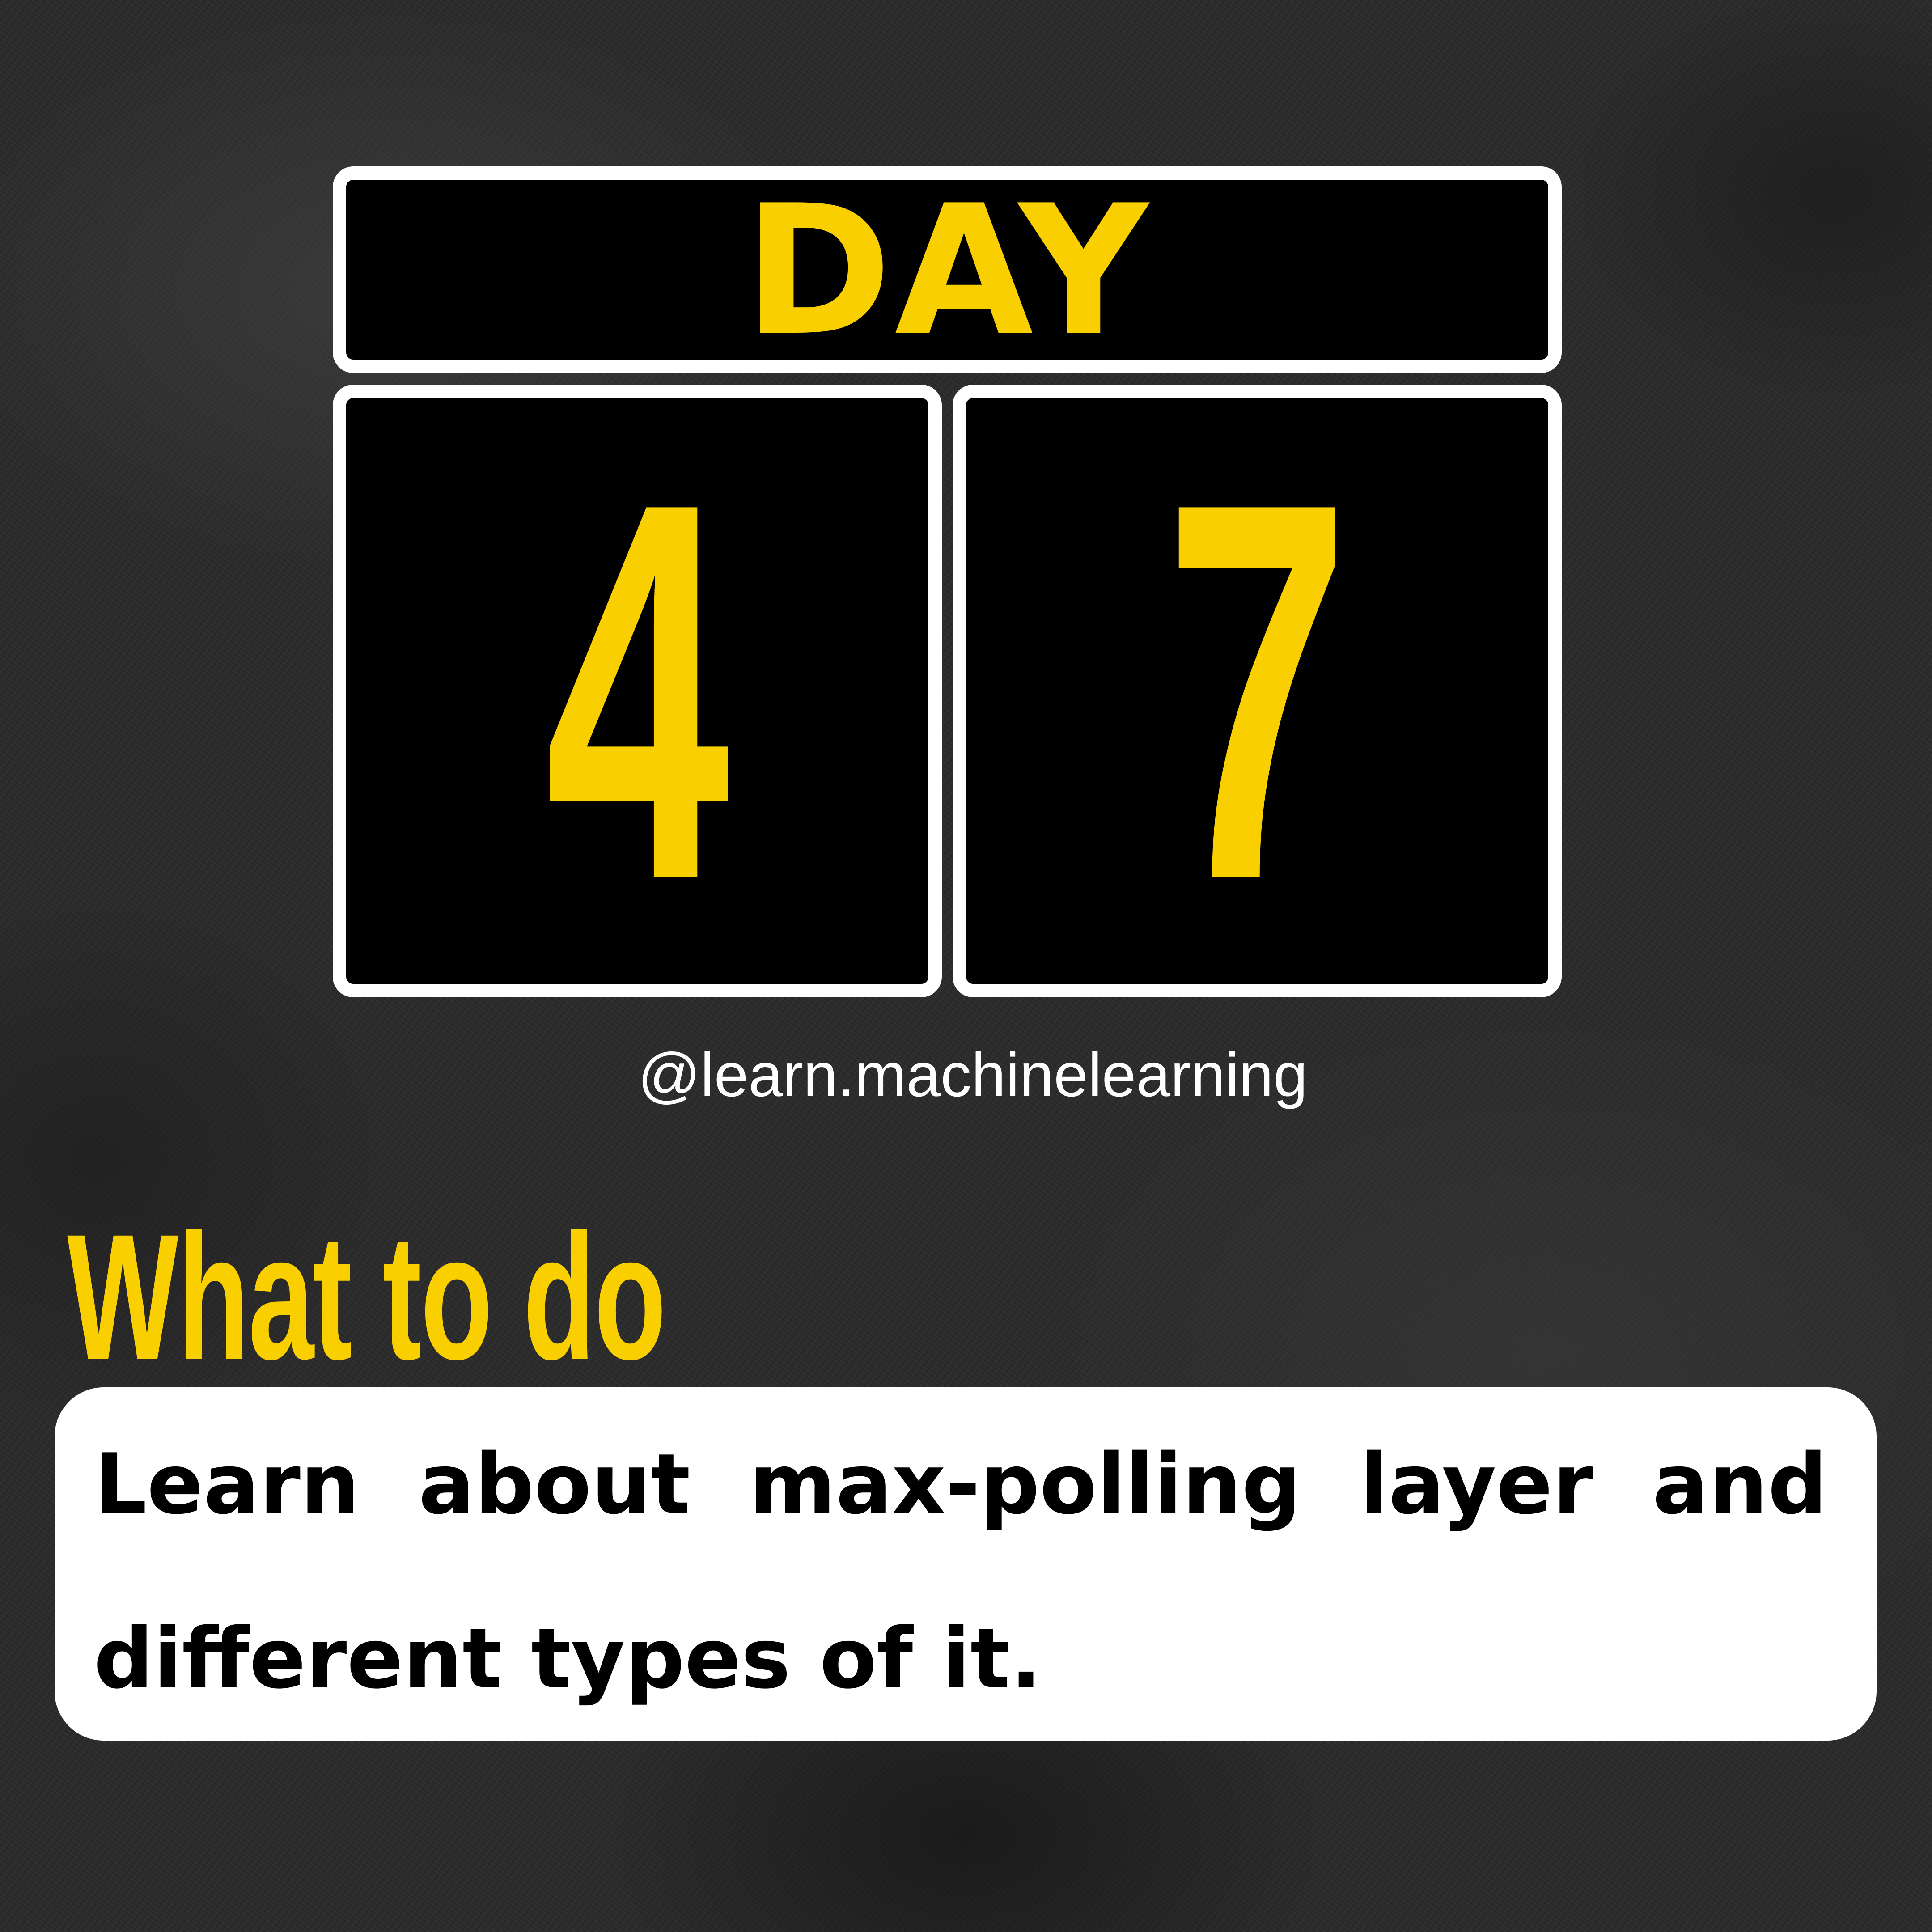 The height and width of the screenshot is (1932, 1932). I want to click on section-heading: What to do, so click(366, 1297).